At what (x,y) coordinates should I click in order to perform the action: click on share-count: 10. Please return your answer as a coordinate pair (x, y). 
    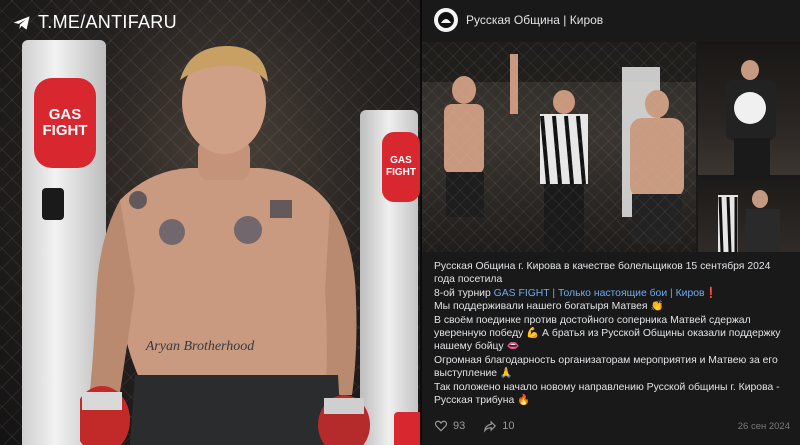
    Looking at the image, I should click on (508, 426).